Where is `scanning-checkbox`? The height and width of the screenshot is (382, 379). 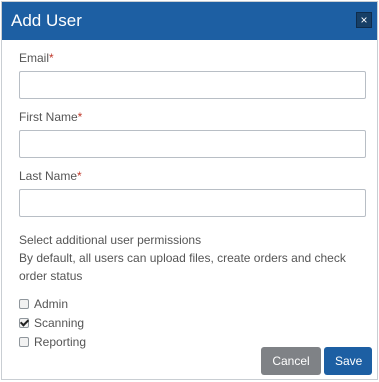
scanning-checkbox is located at coordinates (24, 323).